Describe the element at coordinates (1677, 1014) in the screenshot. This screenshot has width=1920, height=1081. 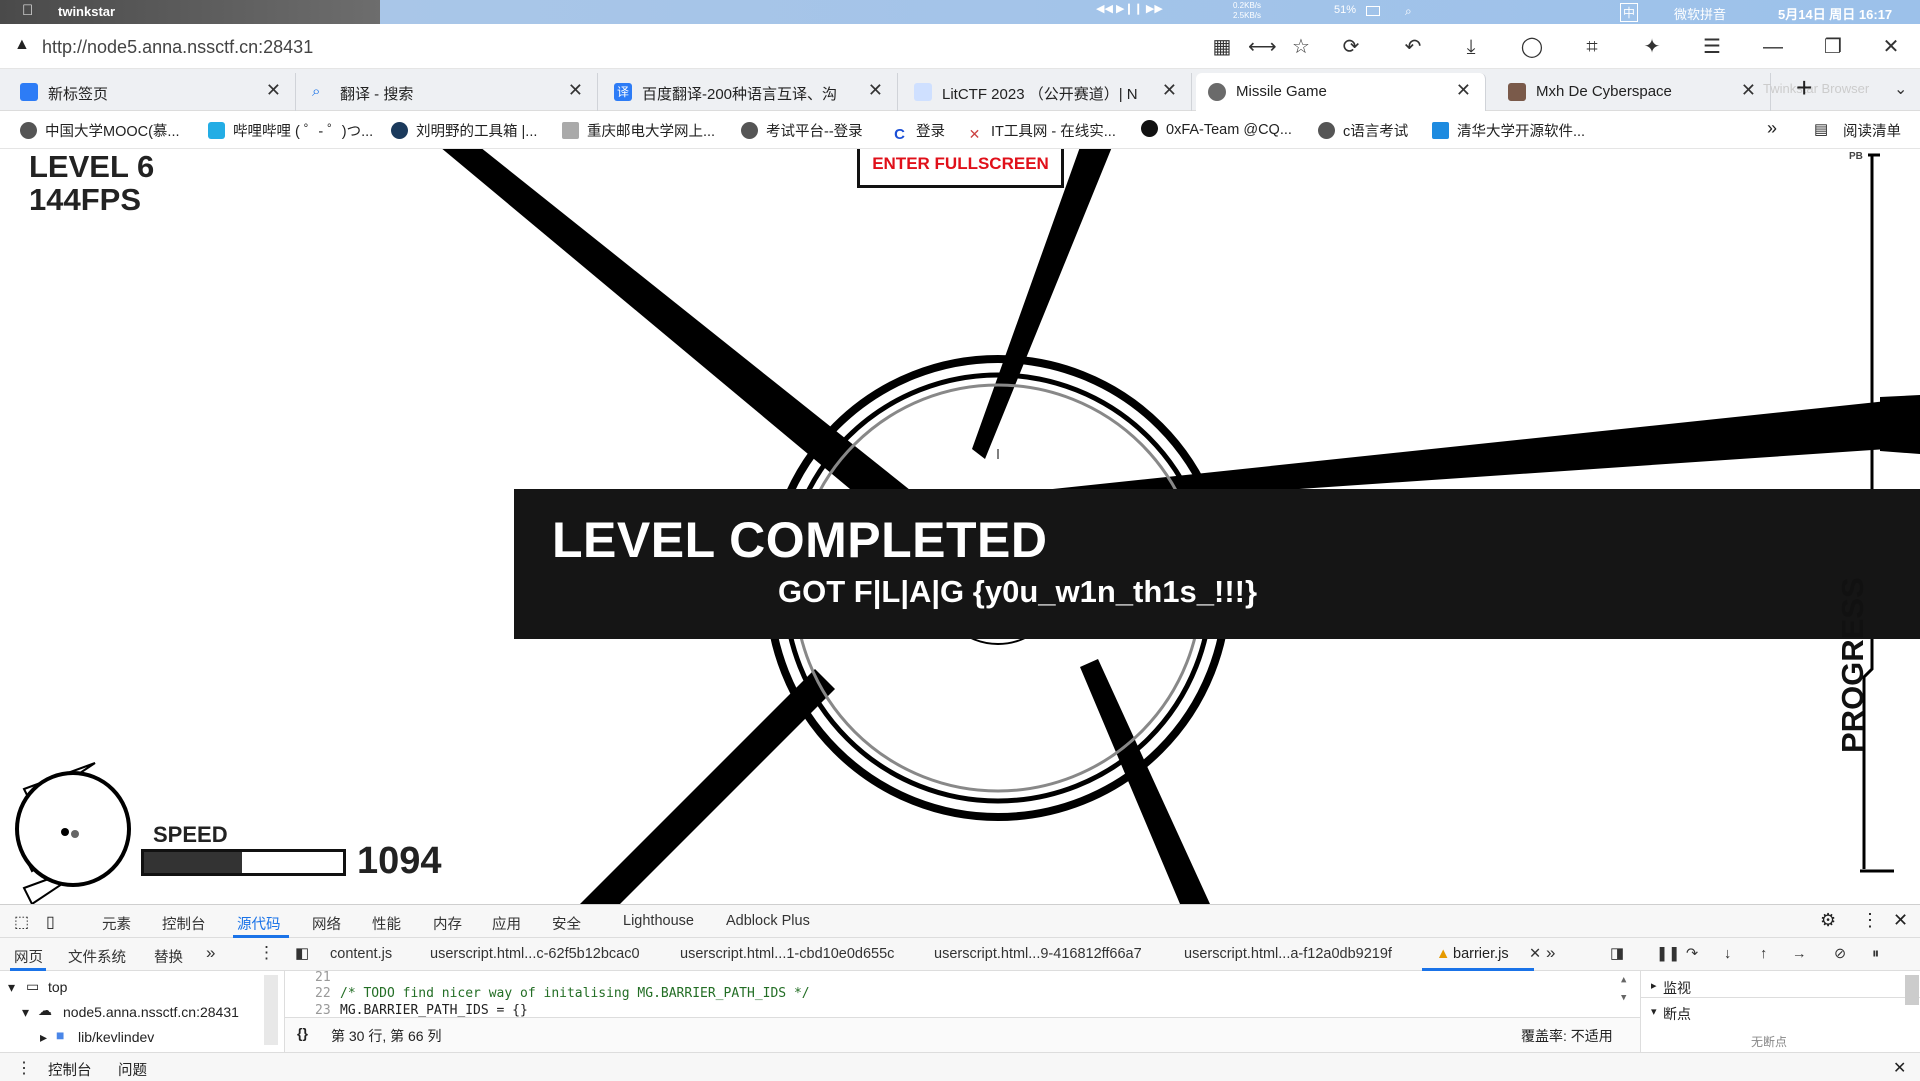
I see `breakpoints-section: 断点` at that location.